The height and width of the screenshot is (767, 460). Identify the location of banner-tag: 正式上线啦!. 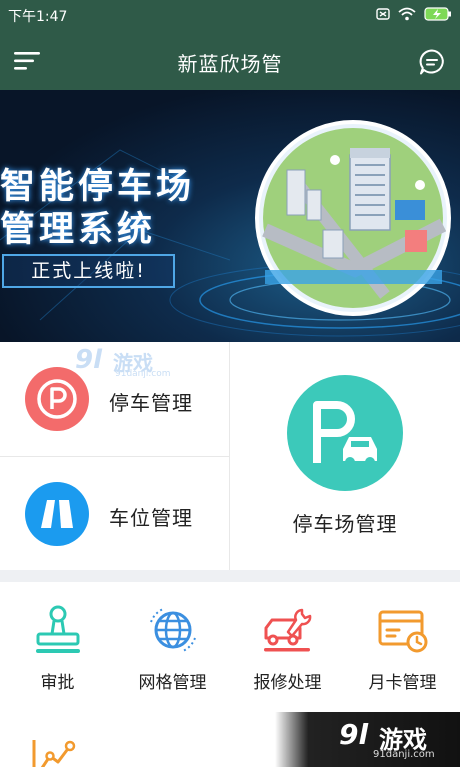
(88, 271).